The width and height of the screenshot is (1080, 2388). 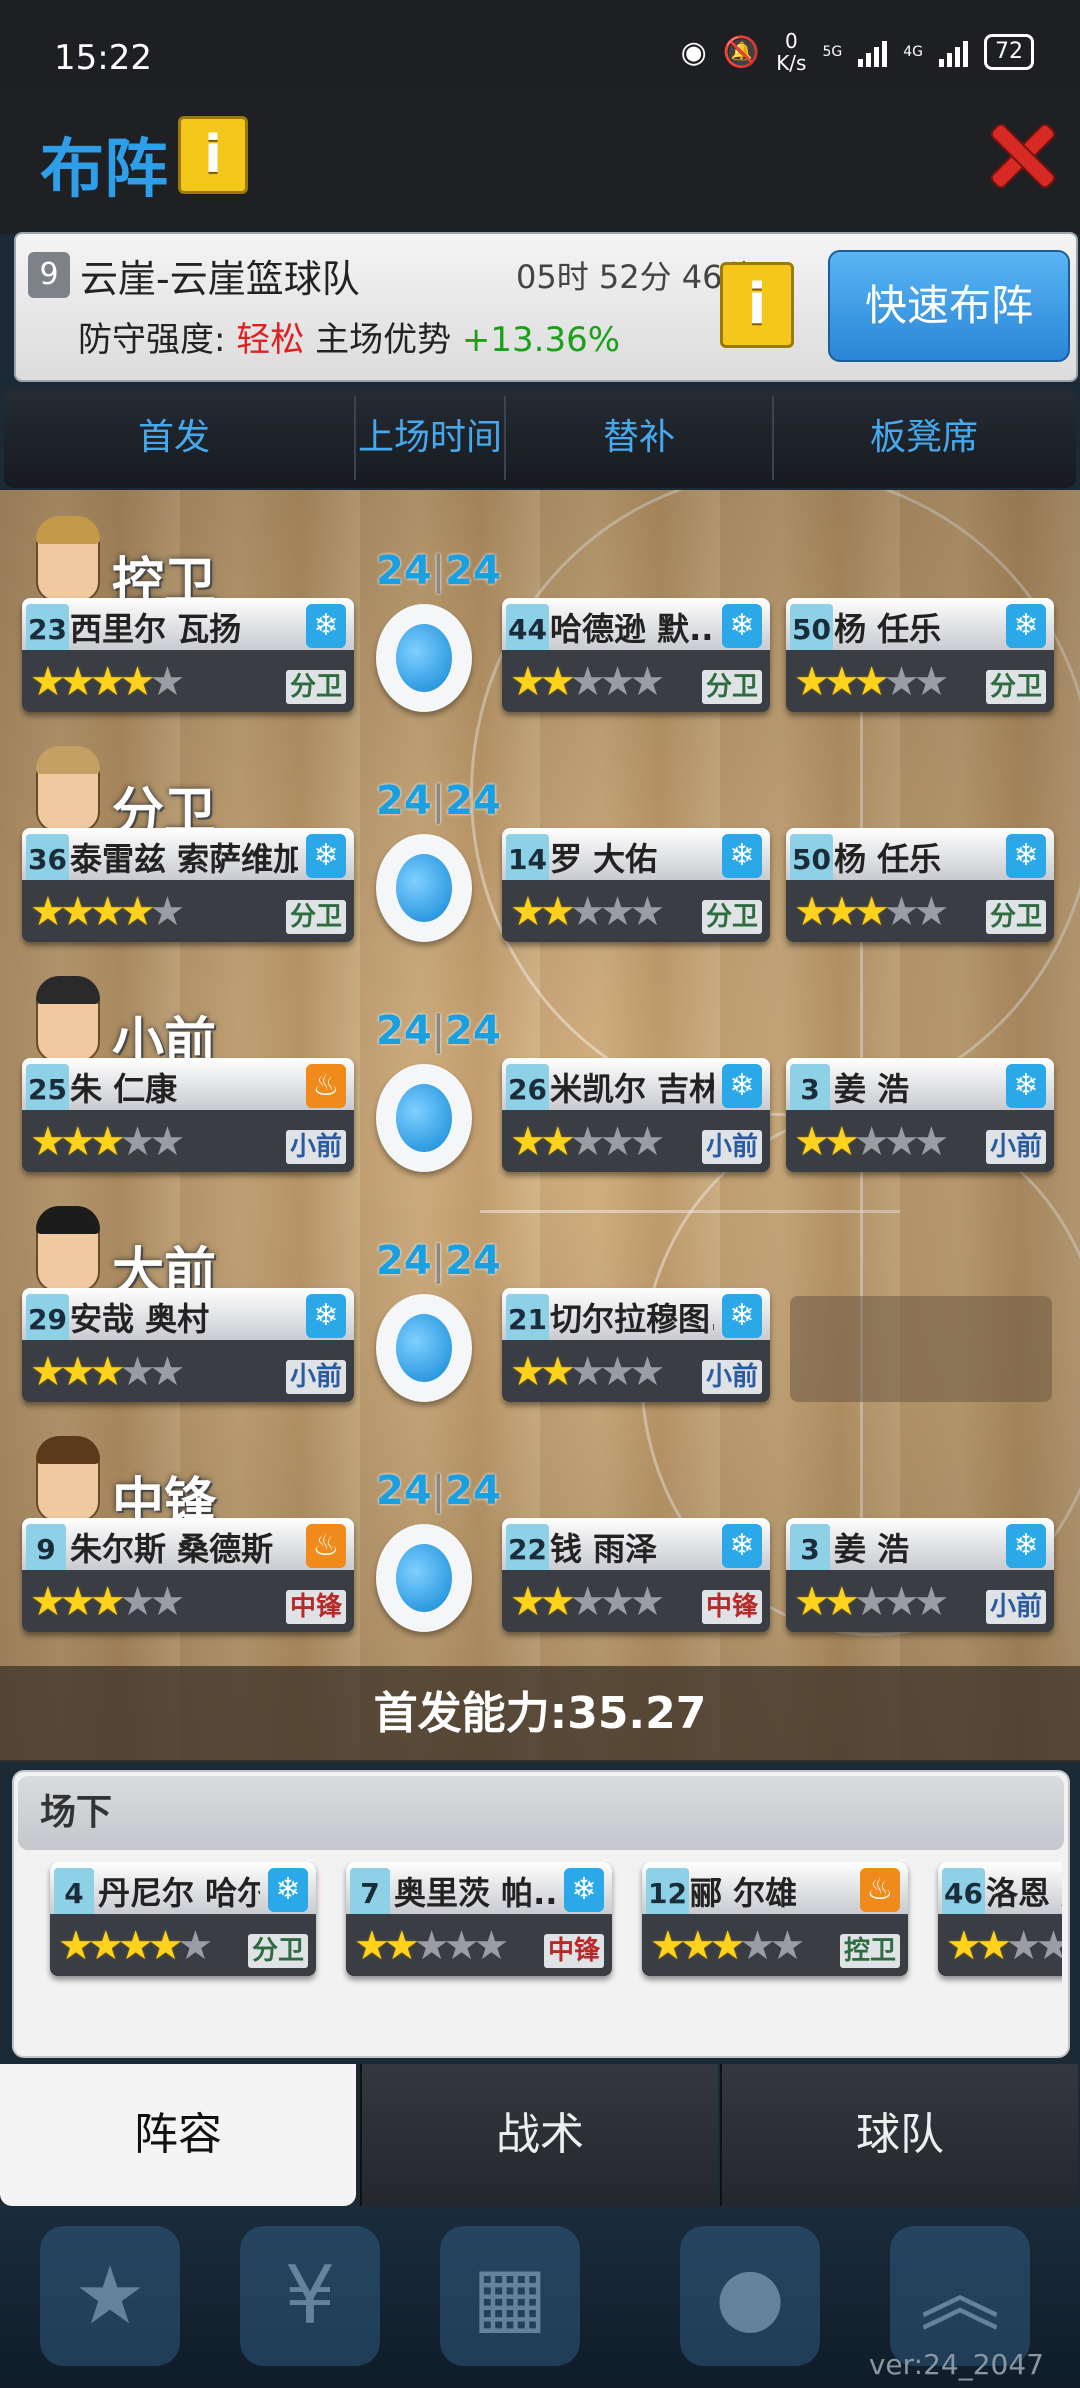 What do you see at coordinates (47, 1087) in the screenshot?
I see `jersey-number: 25` at bounding box center [47, 1087].